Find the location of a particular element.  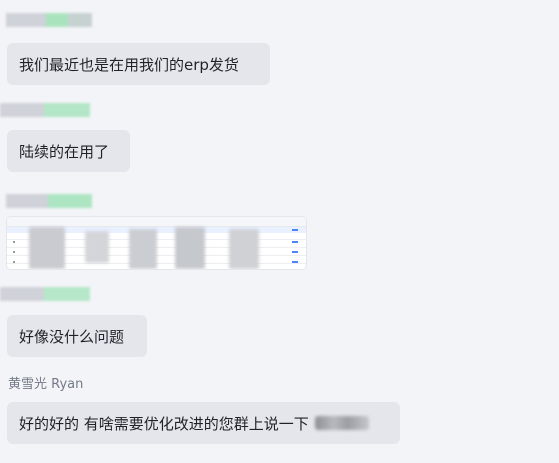

table-header is located at coordinates (156, 222).